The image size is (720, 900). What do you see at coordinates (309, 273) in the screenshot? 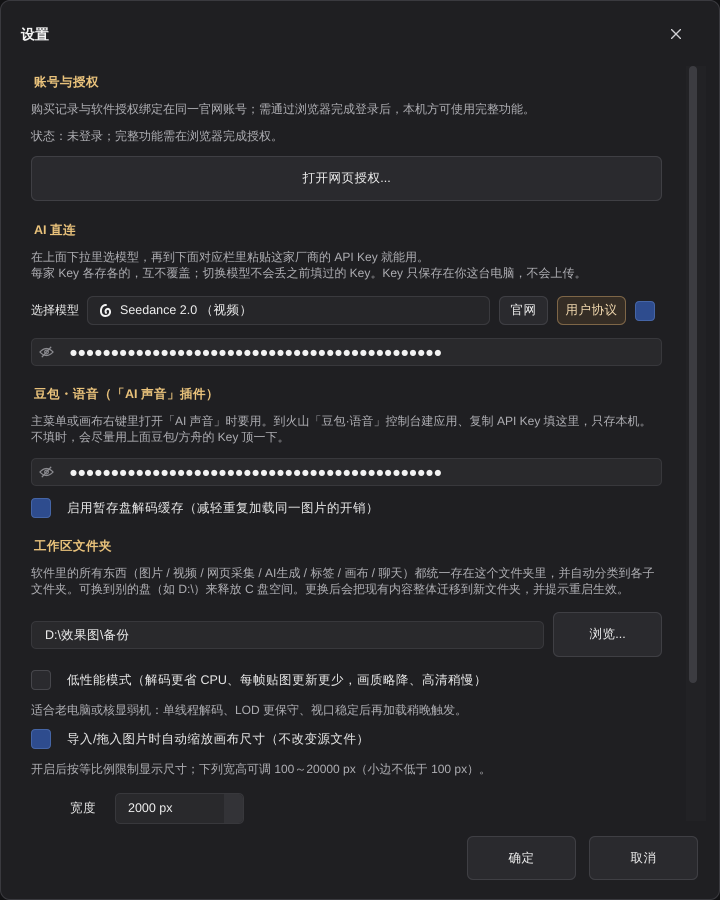
I see `description-text: 每家 Key 各存各的，互不覆盖；切换模型不会丢之前填过的 Key。Key 只保存在你这台电脑，不会上传。` at bounding box center [309, 273].